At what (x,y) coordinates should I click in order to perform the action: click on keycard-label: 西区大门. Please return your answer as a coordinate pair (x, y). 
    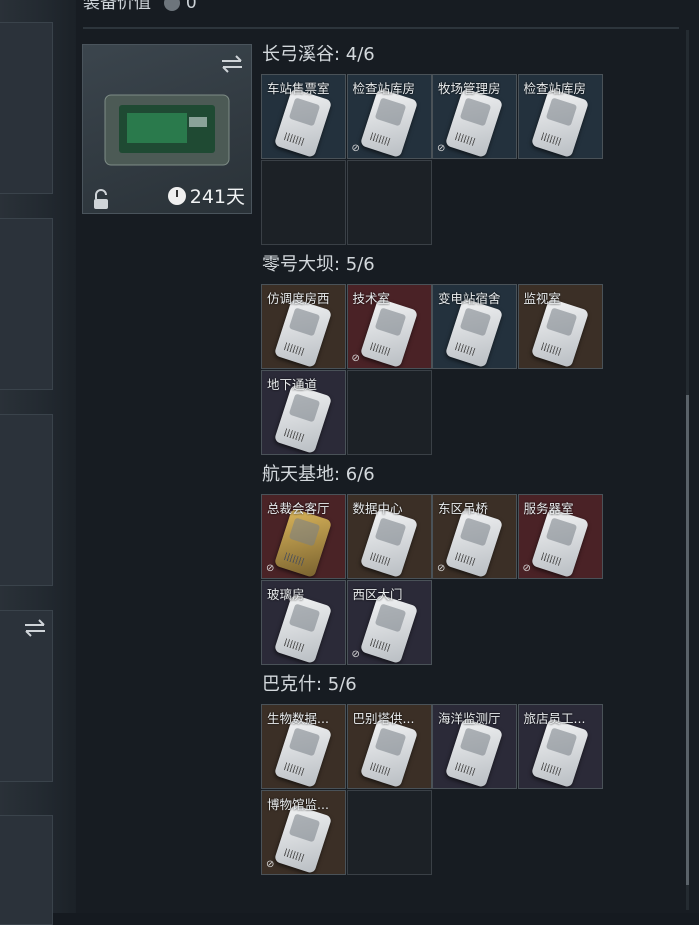
    Looking at the image, I should click on (377, 594).